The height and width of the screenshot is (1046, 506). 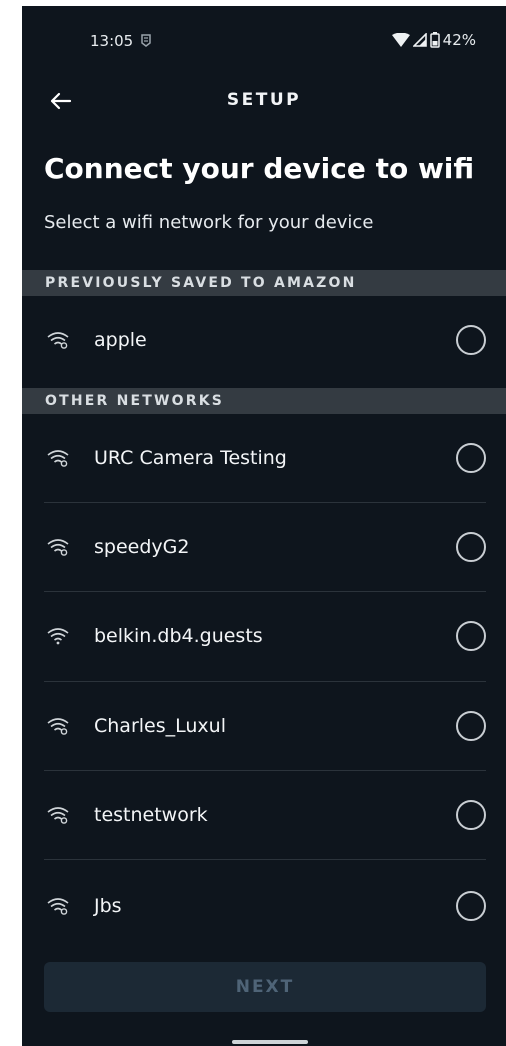 What do you see at coordinates (264, 283) in the screenshot?
I see `section-header-saved: PREVIOUSLY SAVED TO AMAZON` at bounding box center [264, 283].